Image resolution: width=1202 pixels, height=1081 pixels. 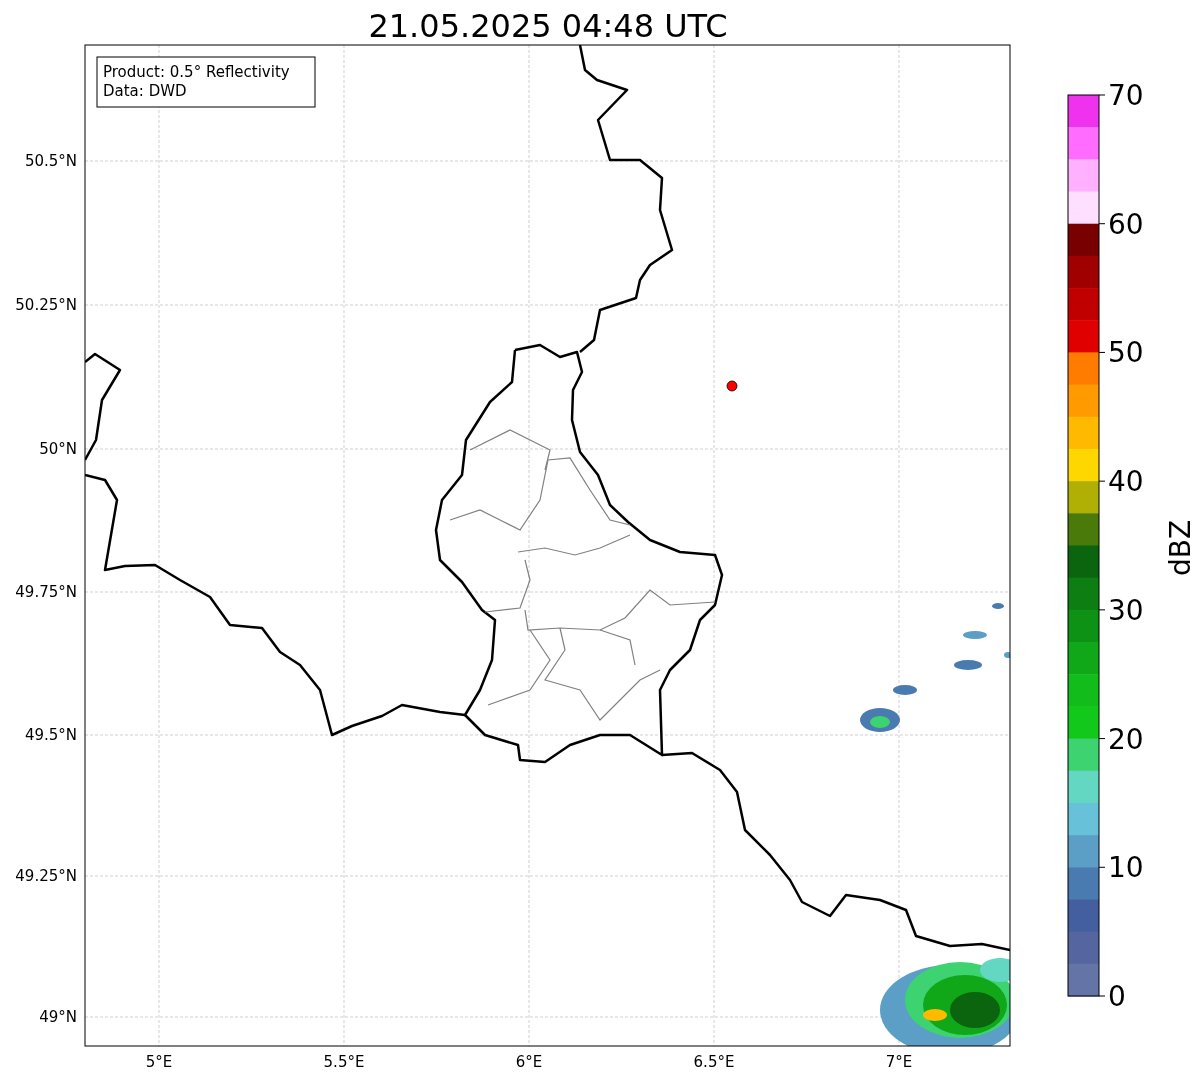 What do you see at coordinates (529, 1062) in the screenshot?
I see `longitude-label: 6°E` at bounding box center [529, 1062].